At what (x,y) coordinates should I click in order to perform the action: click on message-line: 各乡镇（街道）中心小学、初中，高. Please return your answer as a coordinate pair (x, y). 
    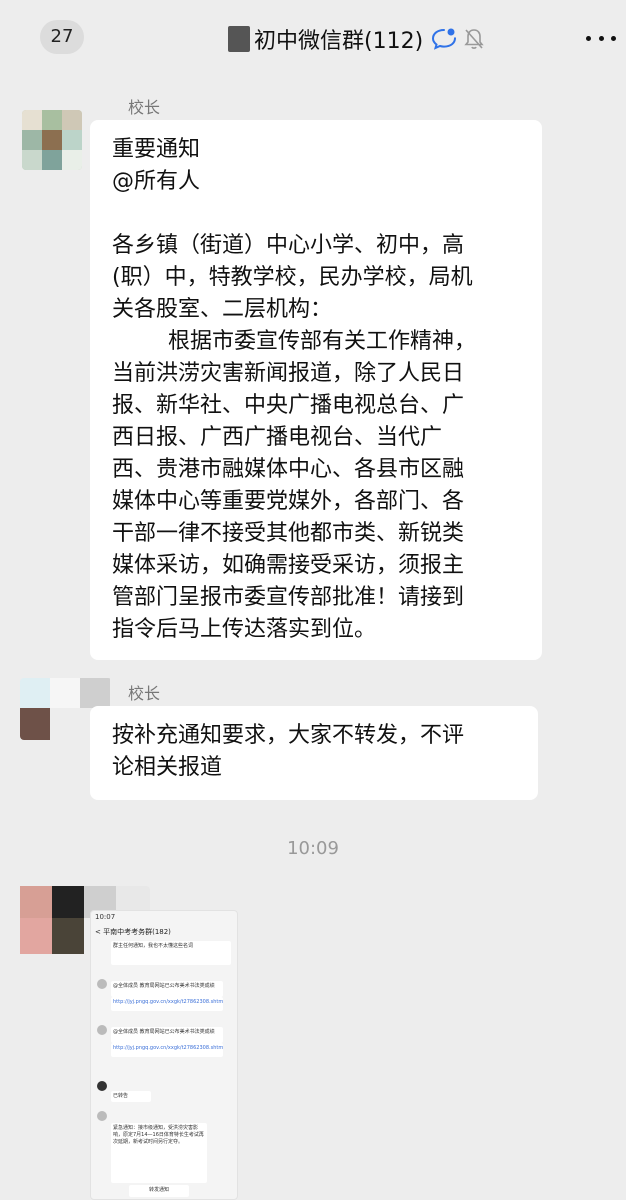
    Looking at the image, I should click on (288, 245).